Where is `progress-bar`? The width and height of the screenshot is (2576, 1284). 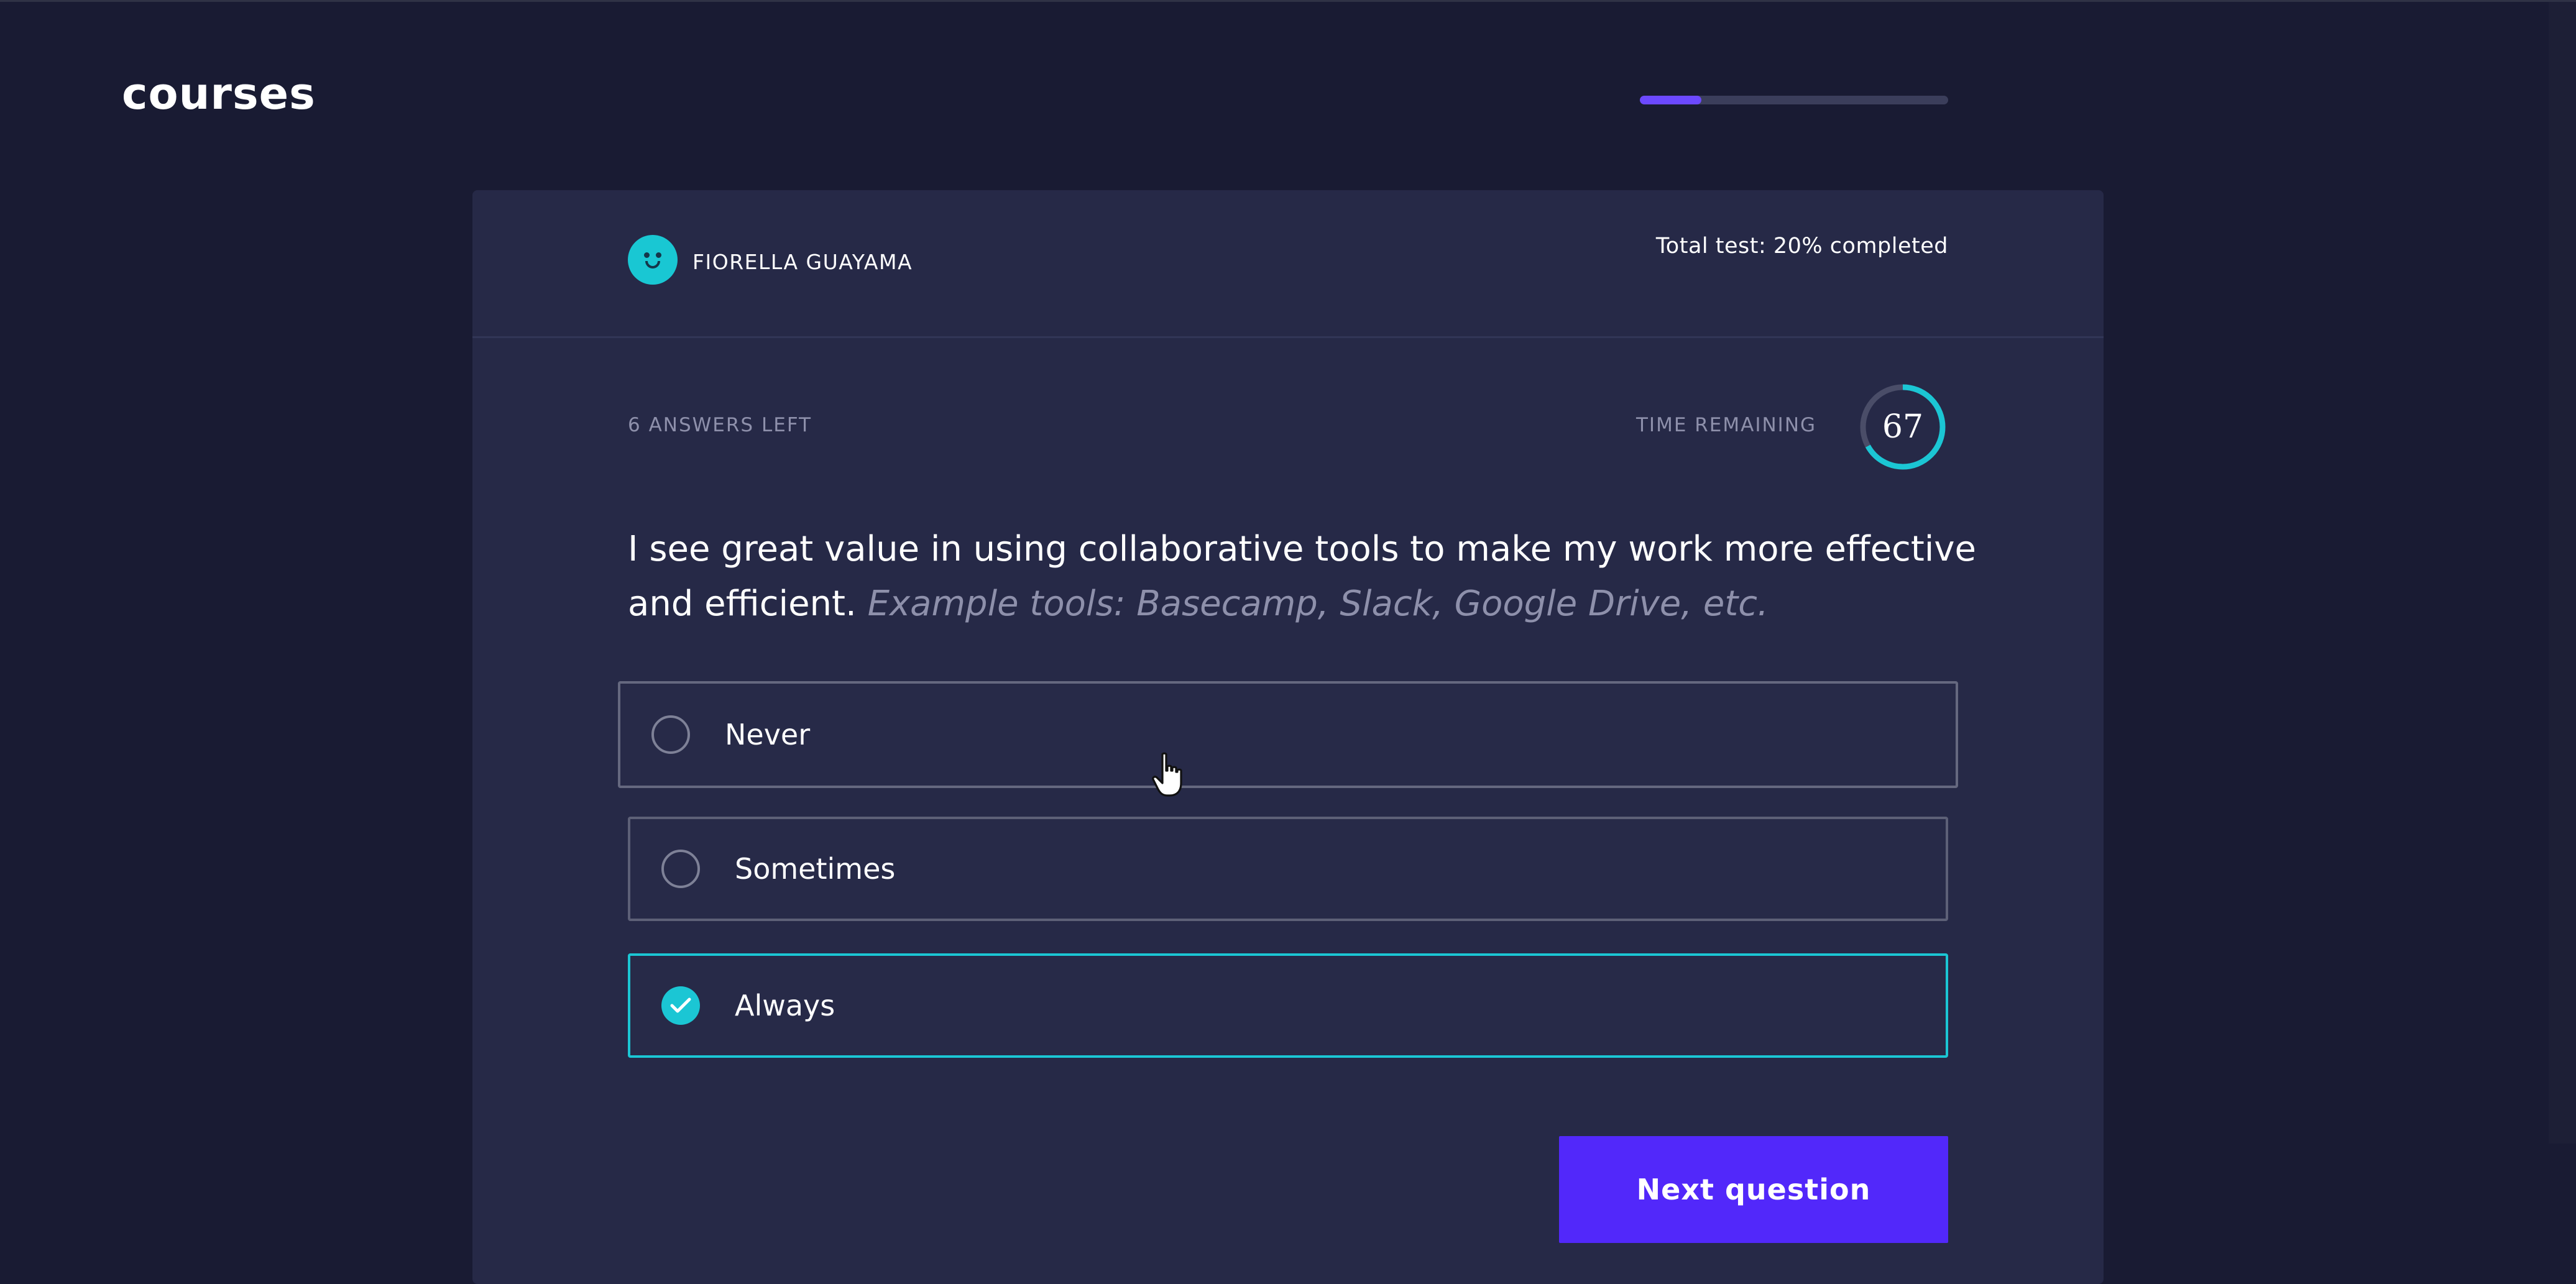 progress-bar is located at coordinates (1794, 100).